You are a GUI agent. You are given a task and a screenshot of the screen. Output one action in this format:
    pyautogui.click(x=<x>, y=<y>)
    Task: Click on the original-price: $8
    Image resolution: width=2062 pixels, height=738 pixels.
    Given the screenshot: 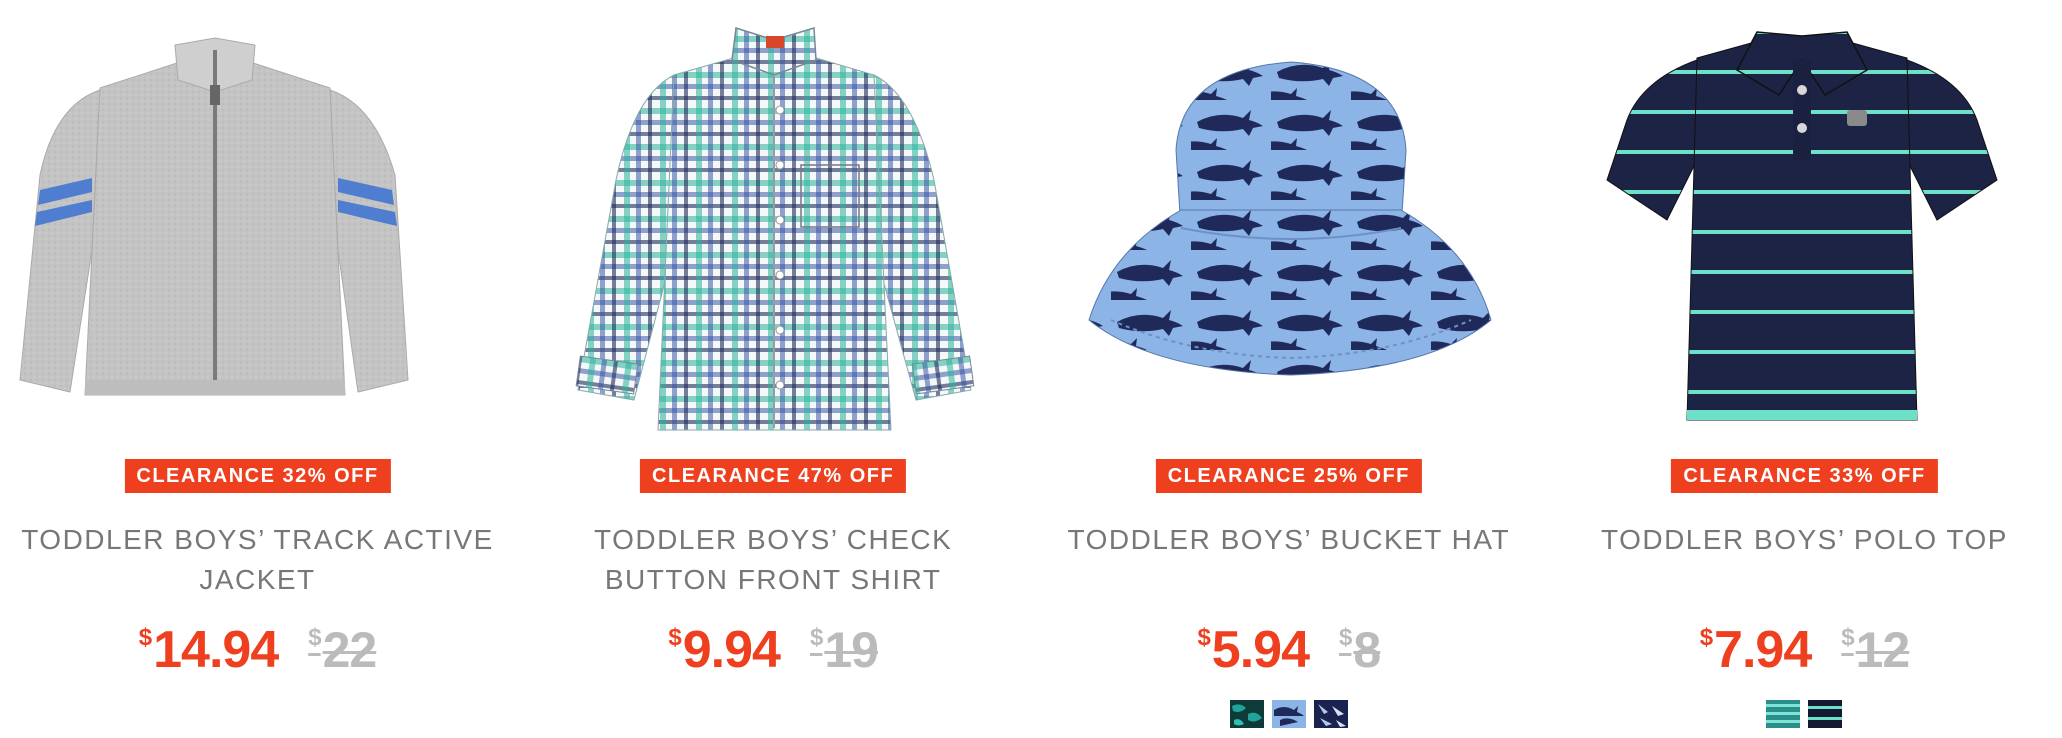 What is the action you would take?
    pyautogui.click(x=1360, y=644)
    